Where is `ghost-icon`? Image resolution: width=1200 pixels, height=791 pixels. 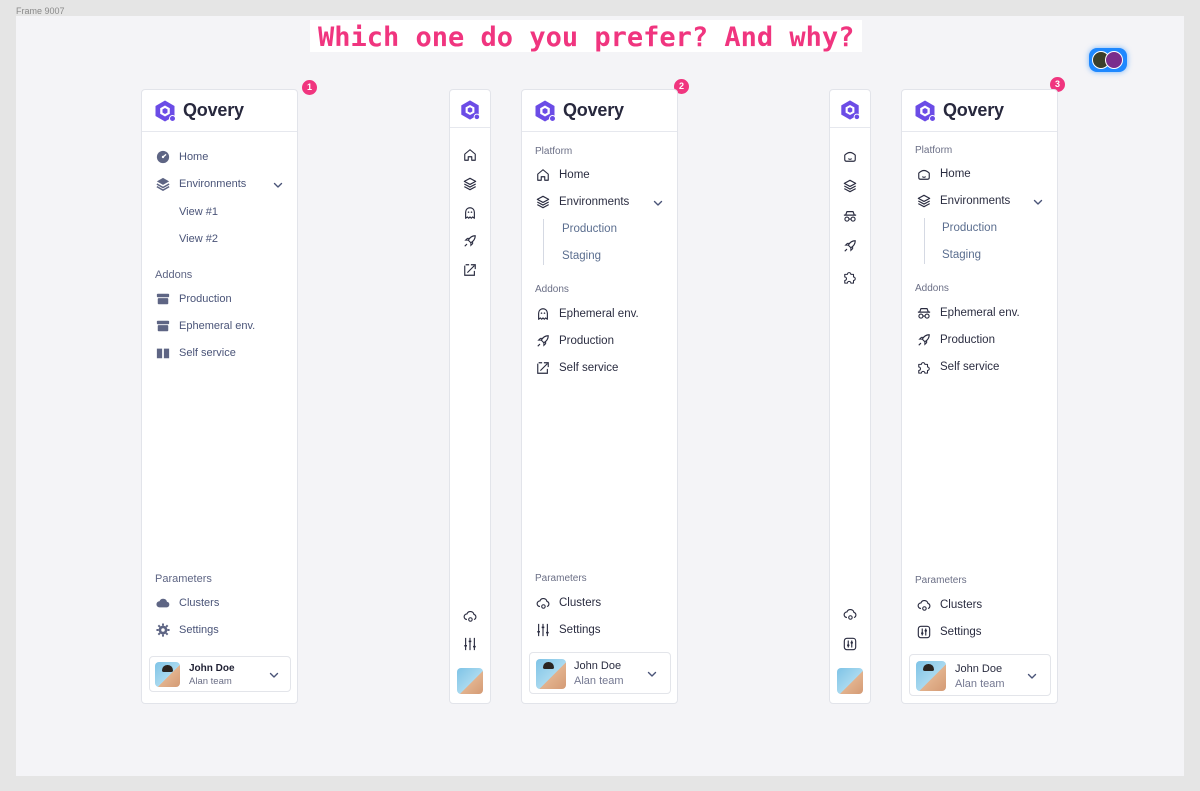
ghost-icon is located at coordinates (470, 213).